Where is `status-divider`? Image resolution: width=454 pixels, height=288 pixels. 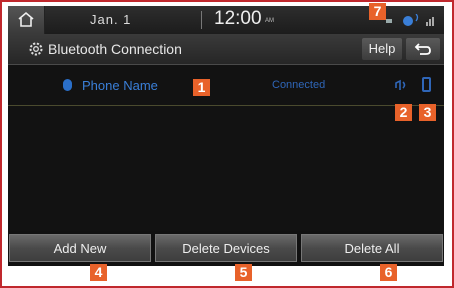
status-divider is located at coordinates (201, 20).